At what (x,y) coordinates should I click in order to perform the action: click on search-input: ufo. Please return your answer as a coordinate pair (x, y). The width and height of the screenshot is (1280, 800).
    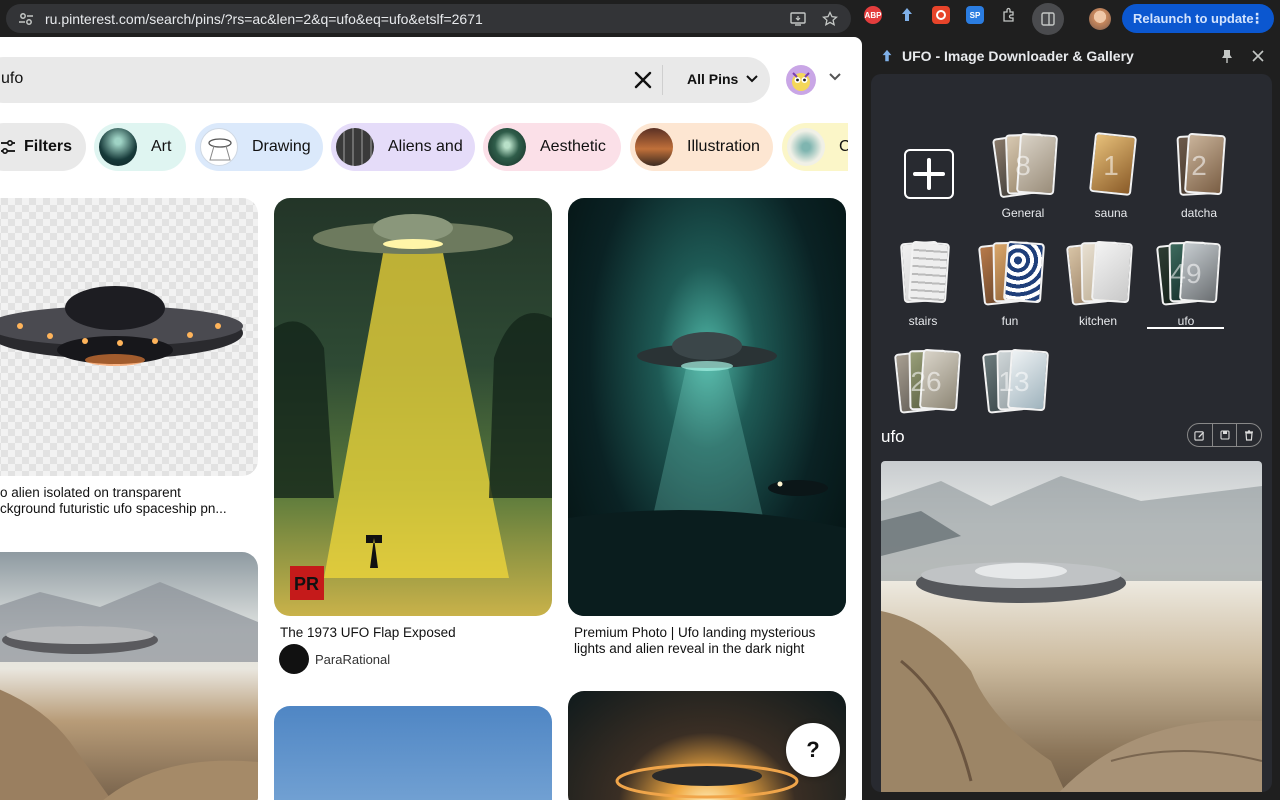
    Looking at the image, I should click on (12, 79).